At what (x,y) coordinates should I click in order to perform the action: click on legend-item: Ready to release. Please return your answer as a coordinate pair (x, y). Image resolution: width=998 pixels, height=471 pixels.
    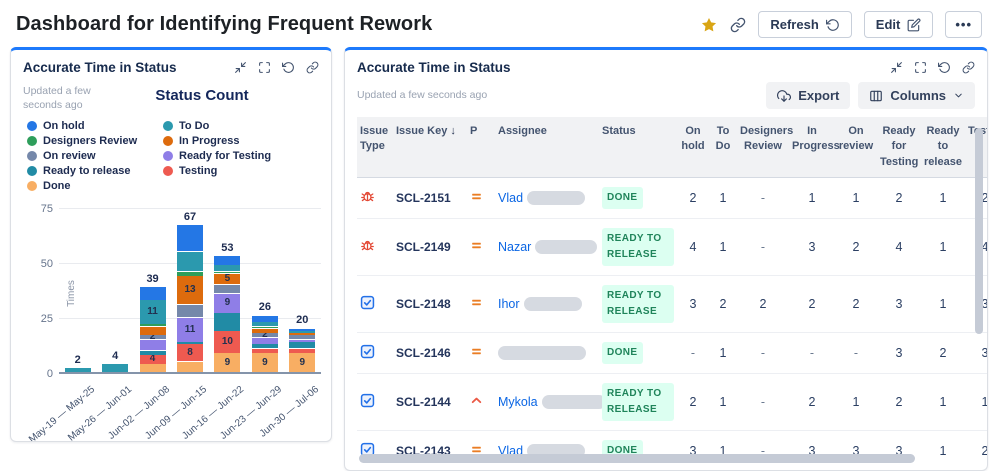
    Looking at the image, I should click on (95, 171).